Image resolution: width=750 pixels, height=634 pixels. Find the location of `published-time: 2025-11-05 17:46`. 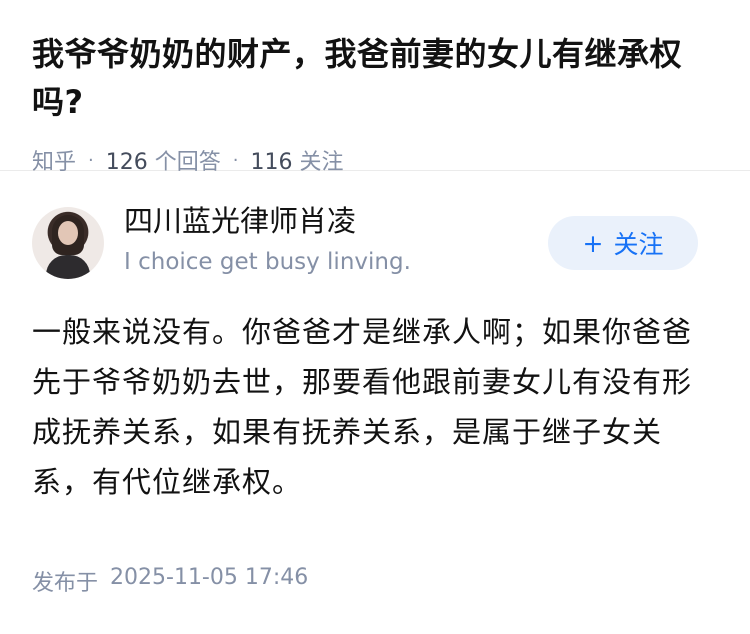

published-time: 2025-11-05 17:46 is located at coordinates (209, 577).